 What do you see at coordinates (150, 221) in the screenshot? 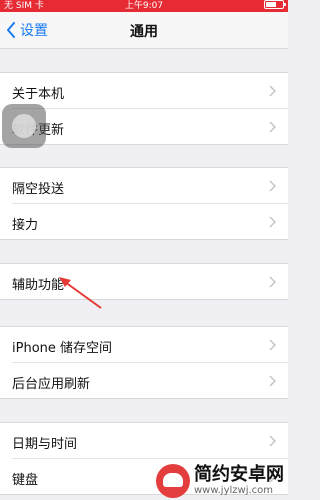
I see `row-handoff: 接力` at bounding box center [150, 221].